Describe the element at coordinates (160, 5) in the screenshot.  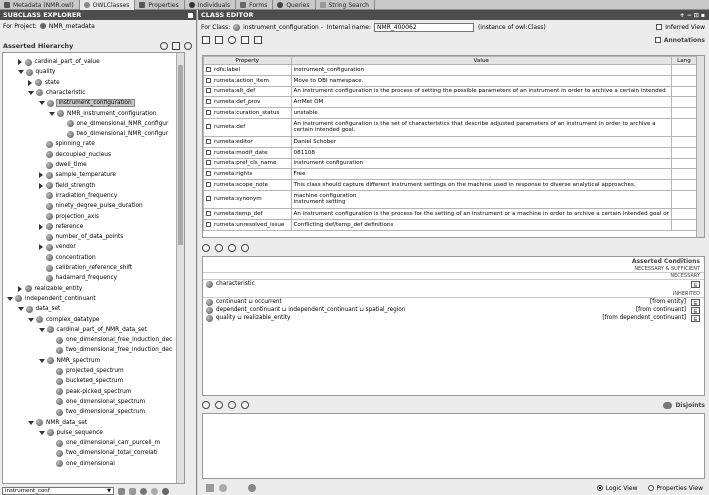
I see `tab-properties: Properties` at that location.